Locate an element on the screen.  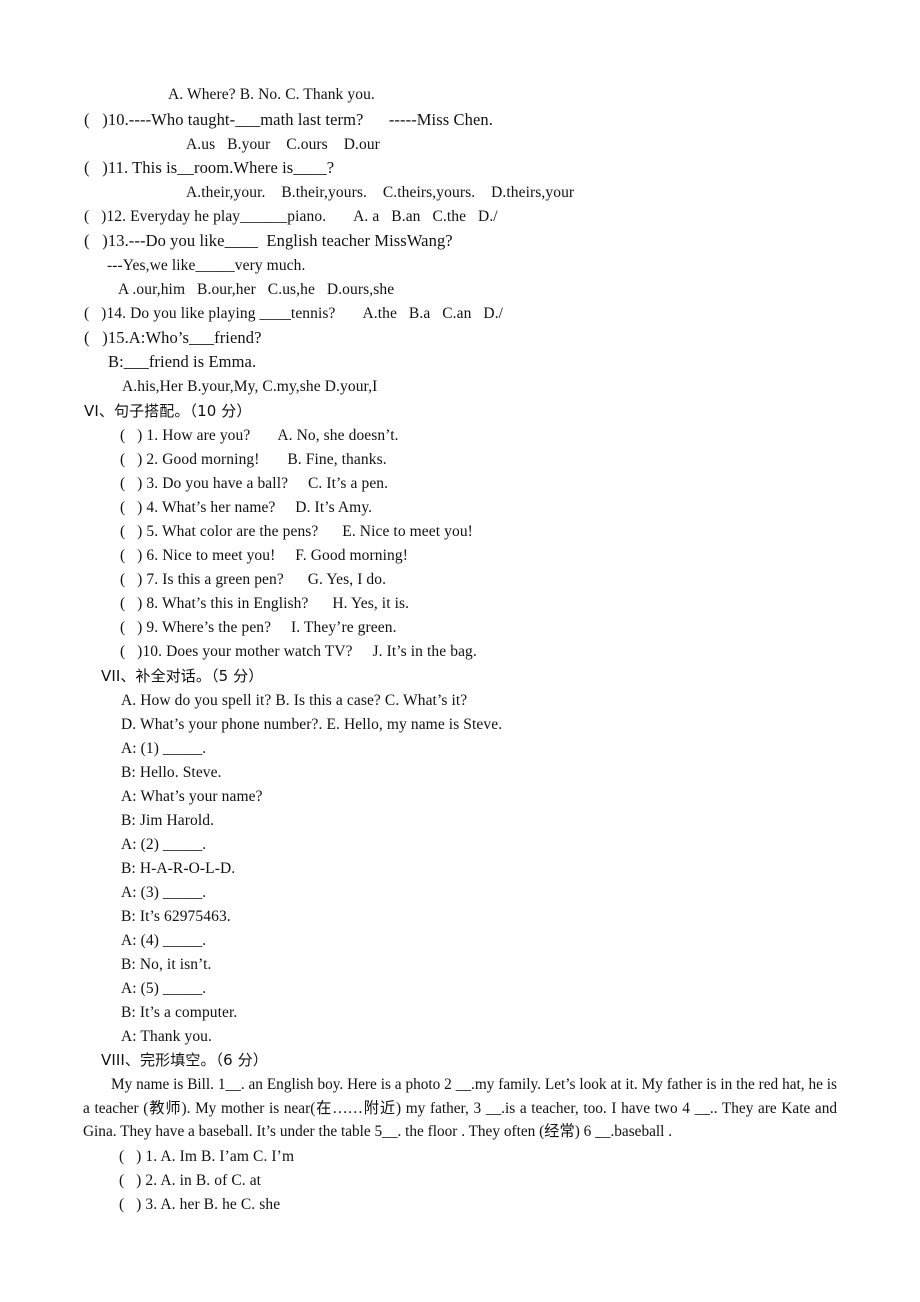
dialogue-line-4: B: Jim Harold. is located at coordinates (168, 820).